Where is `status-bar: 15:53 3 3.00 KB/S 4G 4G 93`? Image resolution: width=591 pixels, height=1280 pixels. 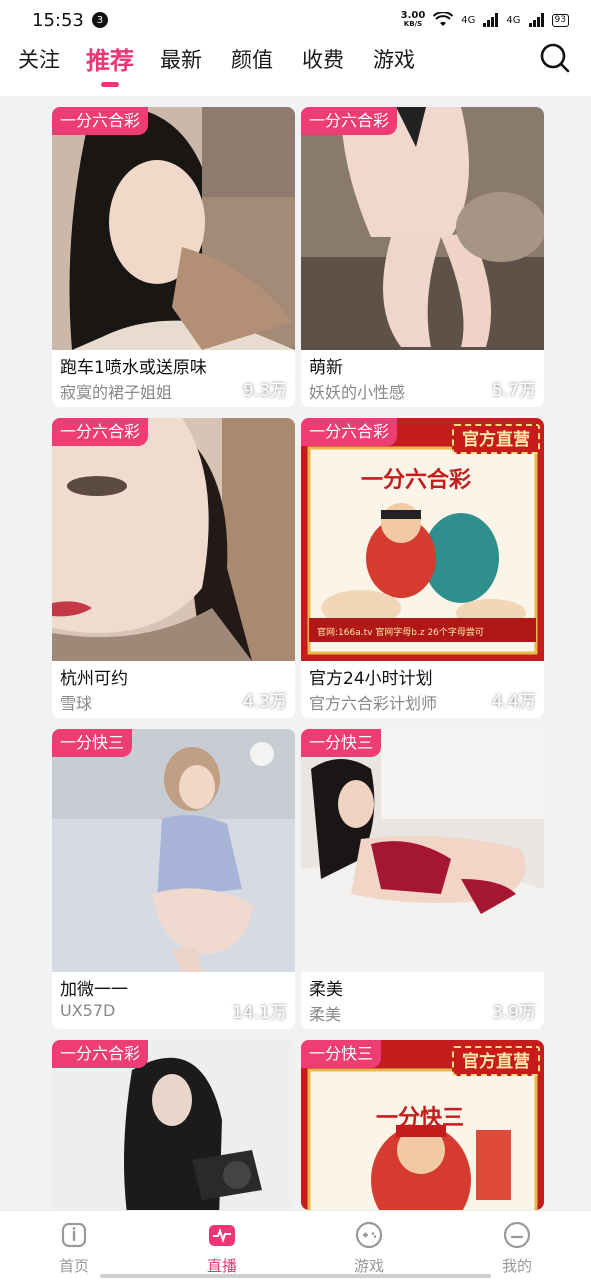 status-bar: 15:53 3 3.00 KB/S 4G 4G 93 is located at coordinates (295, 20).